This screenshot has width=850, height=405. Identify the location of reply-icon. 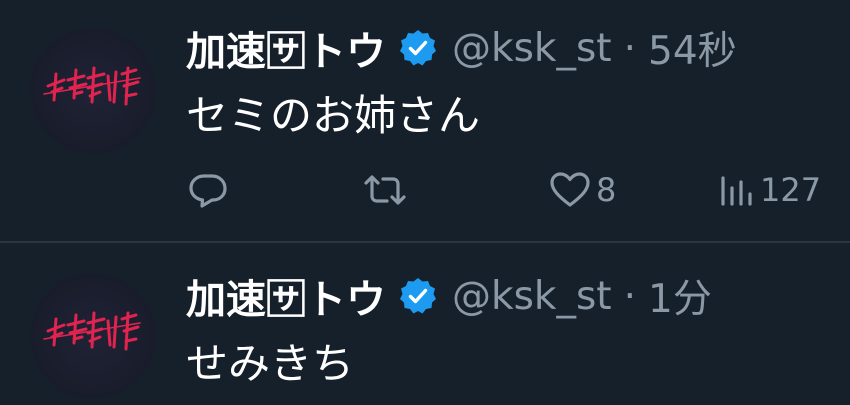
(208, 191).